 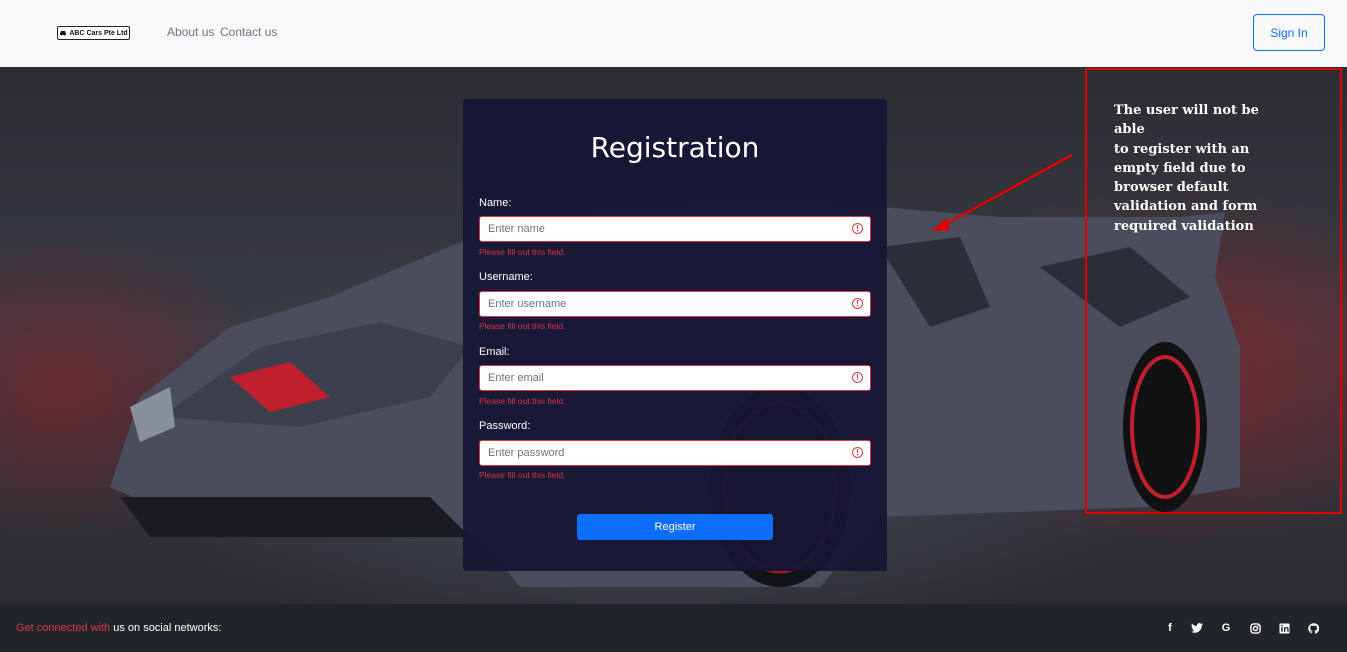 What do you see at coordinates (1313, 628) in the screenshot?
I see `github-icon` at bounding box center [1313, 628].